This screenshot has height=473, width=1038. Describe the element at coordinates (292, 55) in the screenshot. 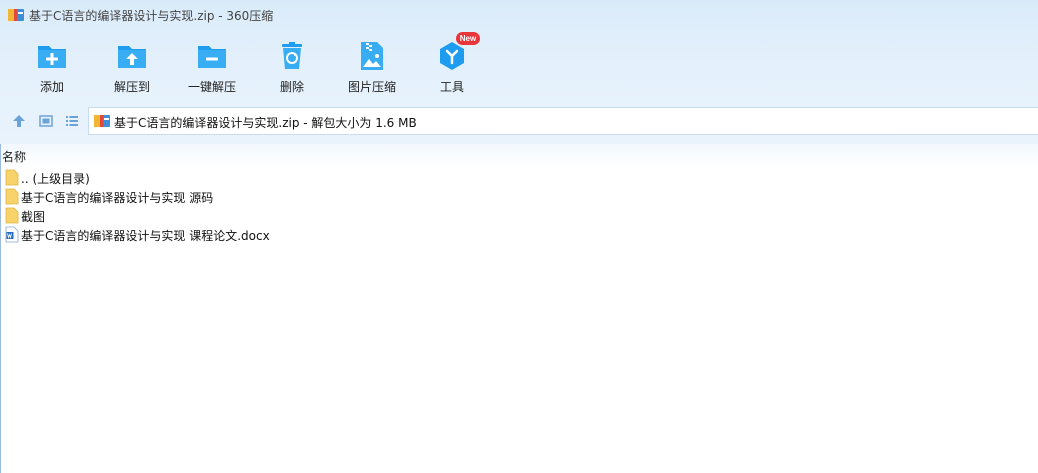

I see `recycle-bin-icon` at that location.